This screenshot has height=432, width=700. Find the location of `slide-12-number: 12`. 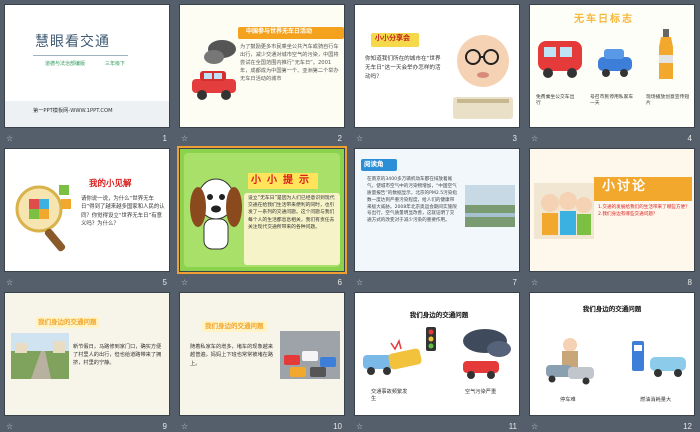

slide-12-number: 12 is located at coordinates (687, 426).